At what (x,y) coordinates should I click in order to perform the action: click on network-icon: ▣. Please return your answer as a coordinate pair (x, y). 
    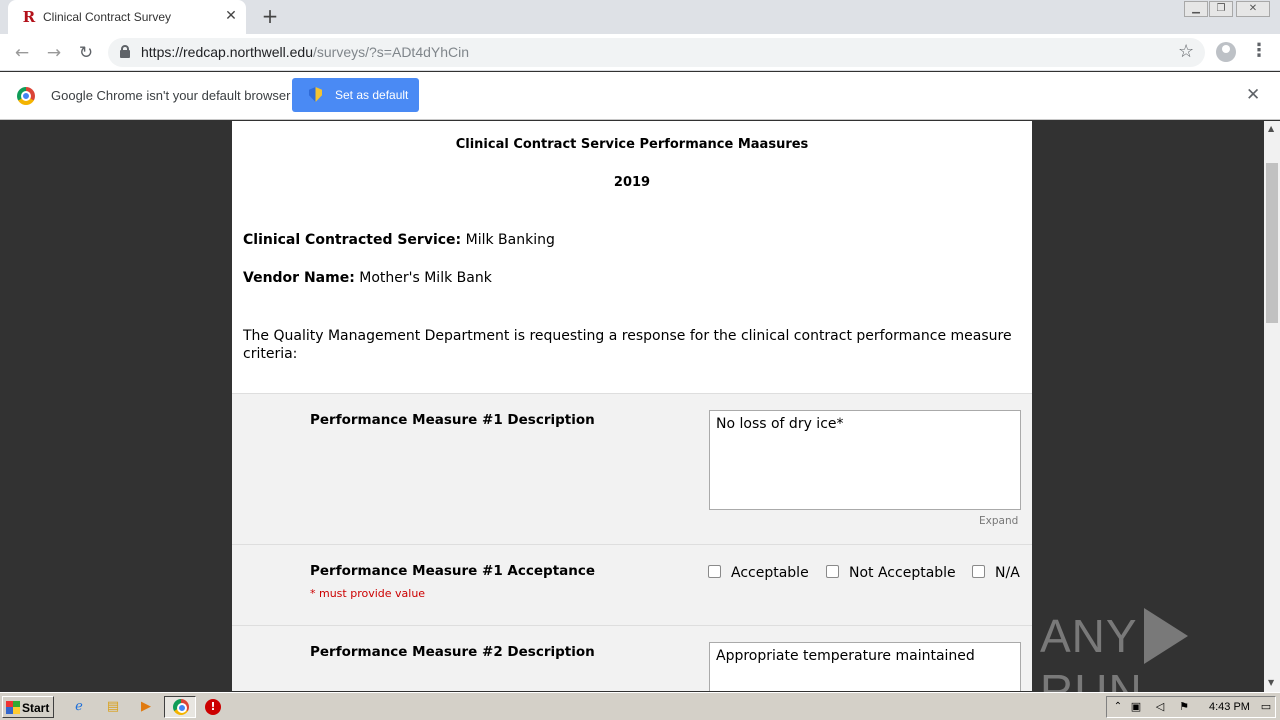
    Looking at the image, I should click on (1136, 707).